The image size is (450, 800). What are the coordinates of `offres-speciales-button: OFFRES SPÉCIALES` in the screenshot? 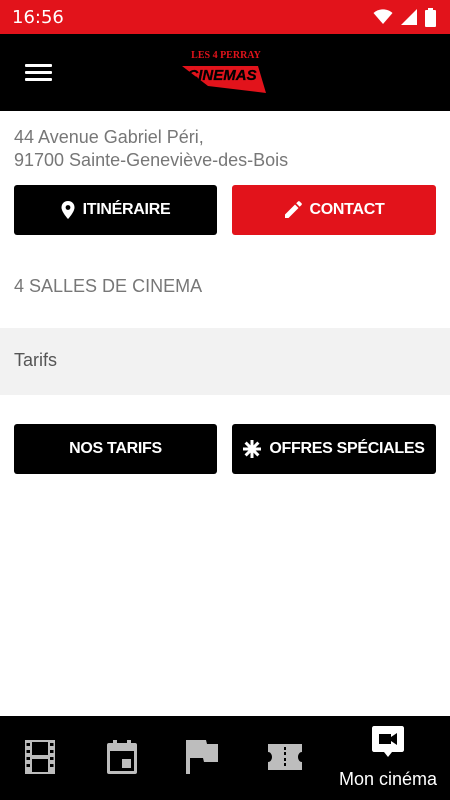 It's located at (334, 449).